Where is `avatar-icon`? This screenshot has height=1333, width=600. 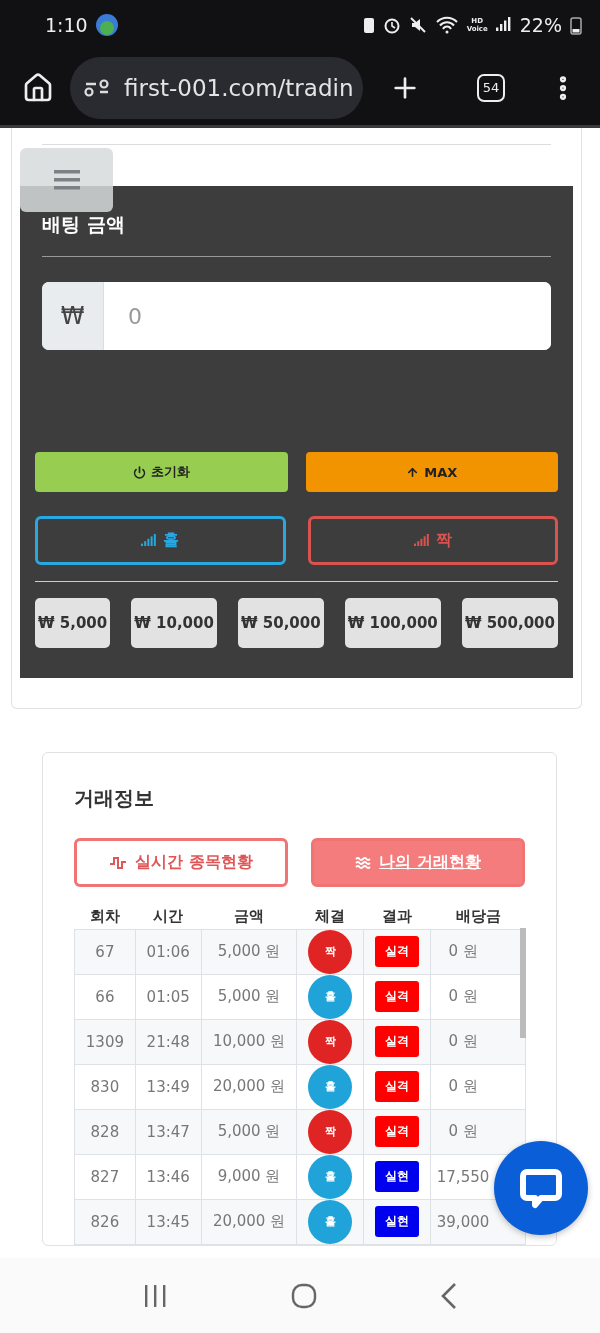 avatar-icon is located at coordinates (106, 25).